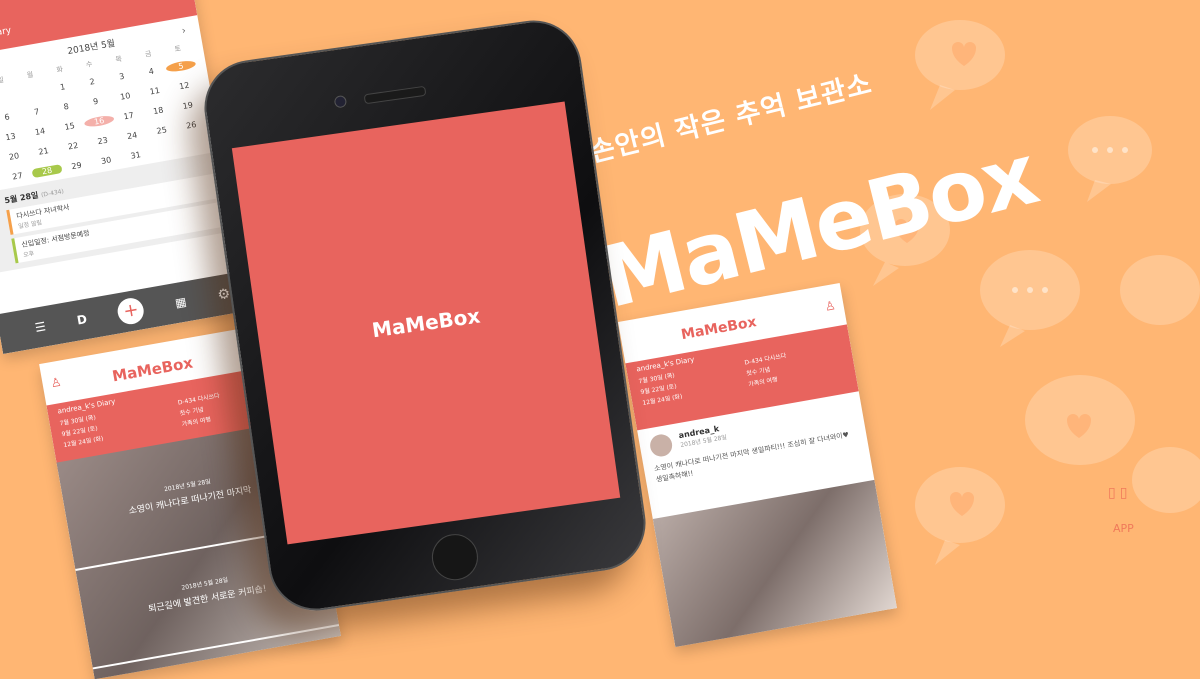 Image resolution: width=1200 pixels, height=679 pixels. Describe the element at coordinates (135, 155) in the screenshot. I see `calendar-day: 31` at that location.